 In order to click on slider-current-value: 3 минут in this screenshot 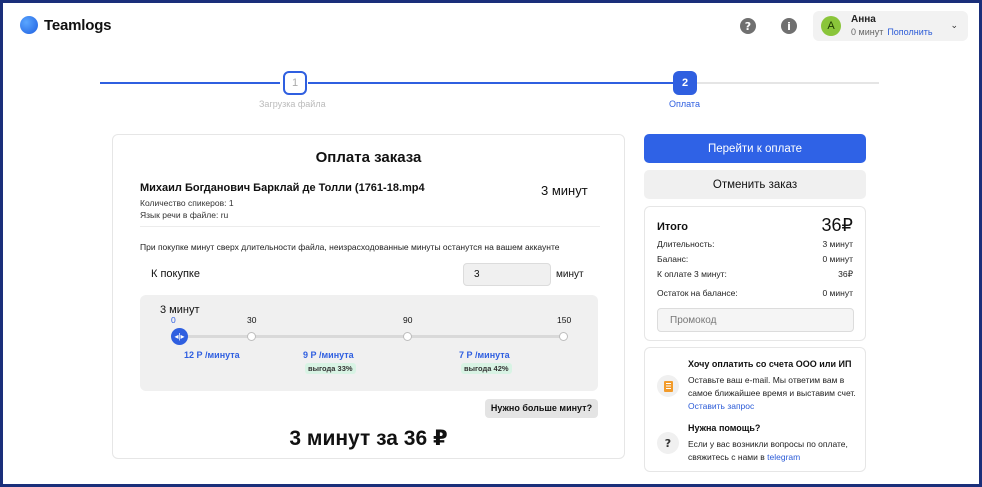, I will do `click(180, 310)`.